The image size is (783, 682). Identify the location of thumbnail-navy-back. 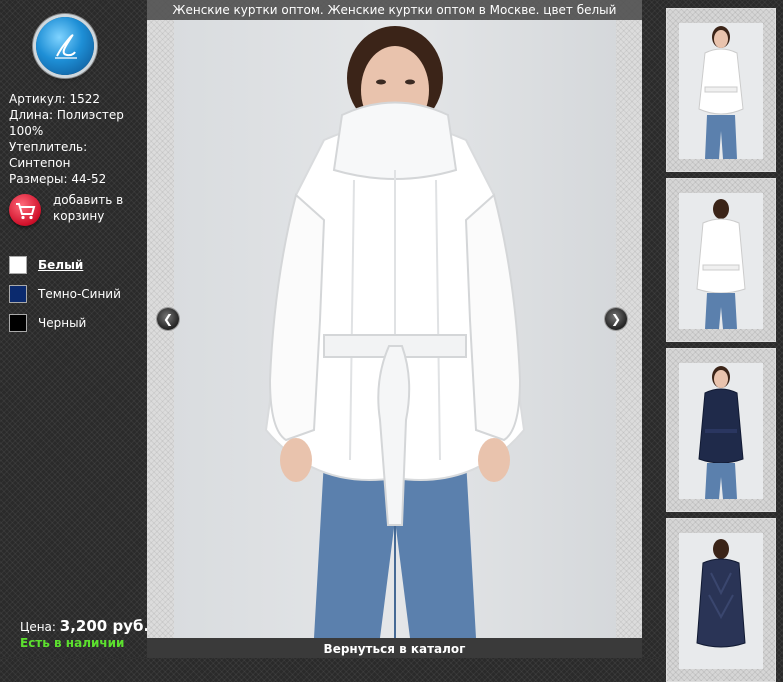
(721, 600).